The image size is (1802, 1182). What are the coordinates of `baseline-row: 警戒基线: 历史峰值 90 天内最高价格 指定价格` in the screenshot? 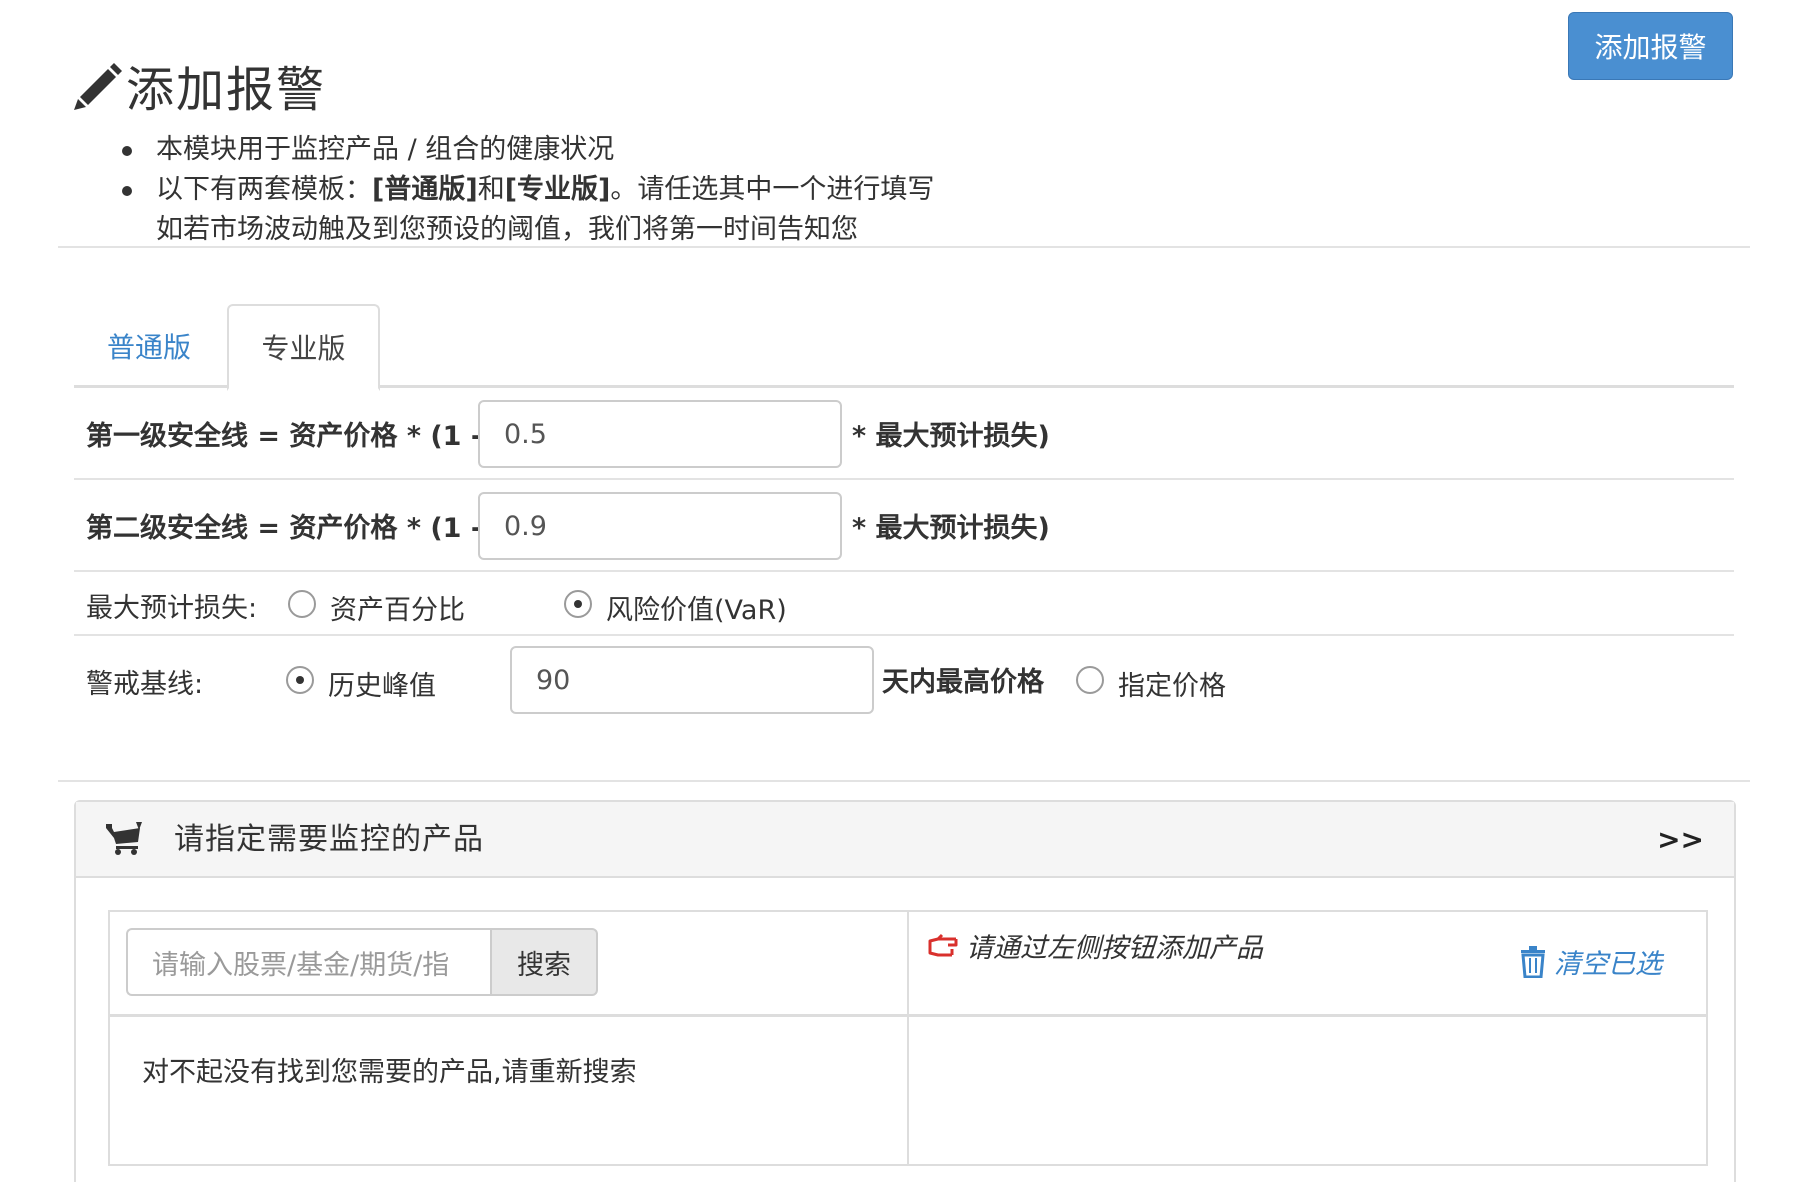 It's located at (904, 678).